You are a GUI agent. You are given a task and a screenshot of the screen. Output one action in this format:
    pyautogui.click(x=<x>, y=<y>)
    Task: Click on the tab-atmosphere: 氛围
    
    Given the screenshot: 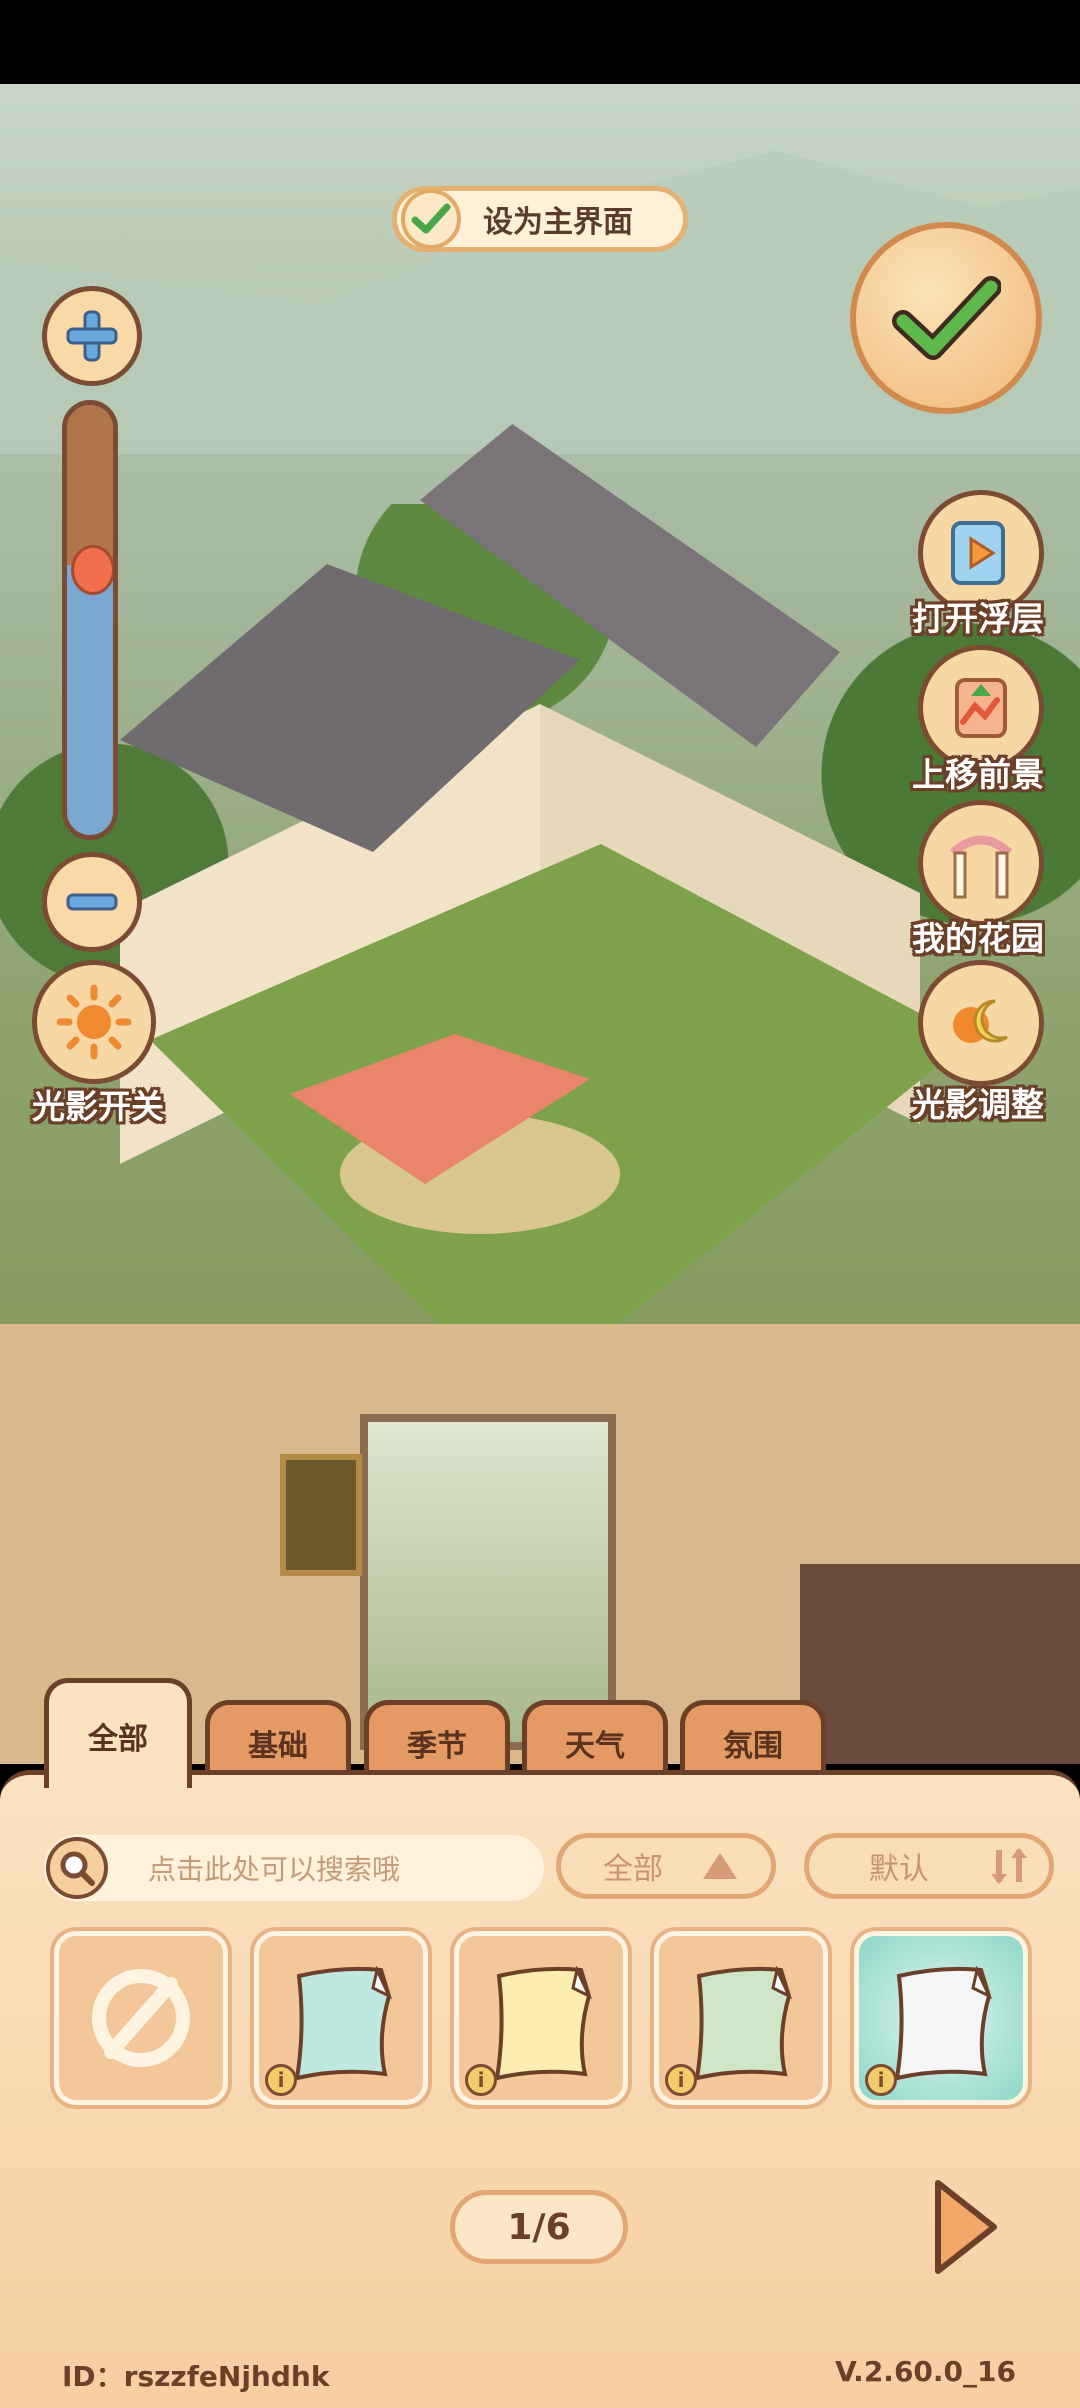 What is the action you would take?
    pyautogui.click(x=753, y=1740)
    